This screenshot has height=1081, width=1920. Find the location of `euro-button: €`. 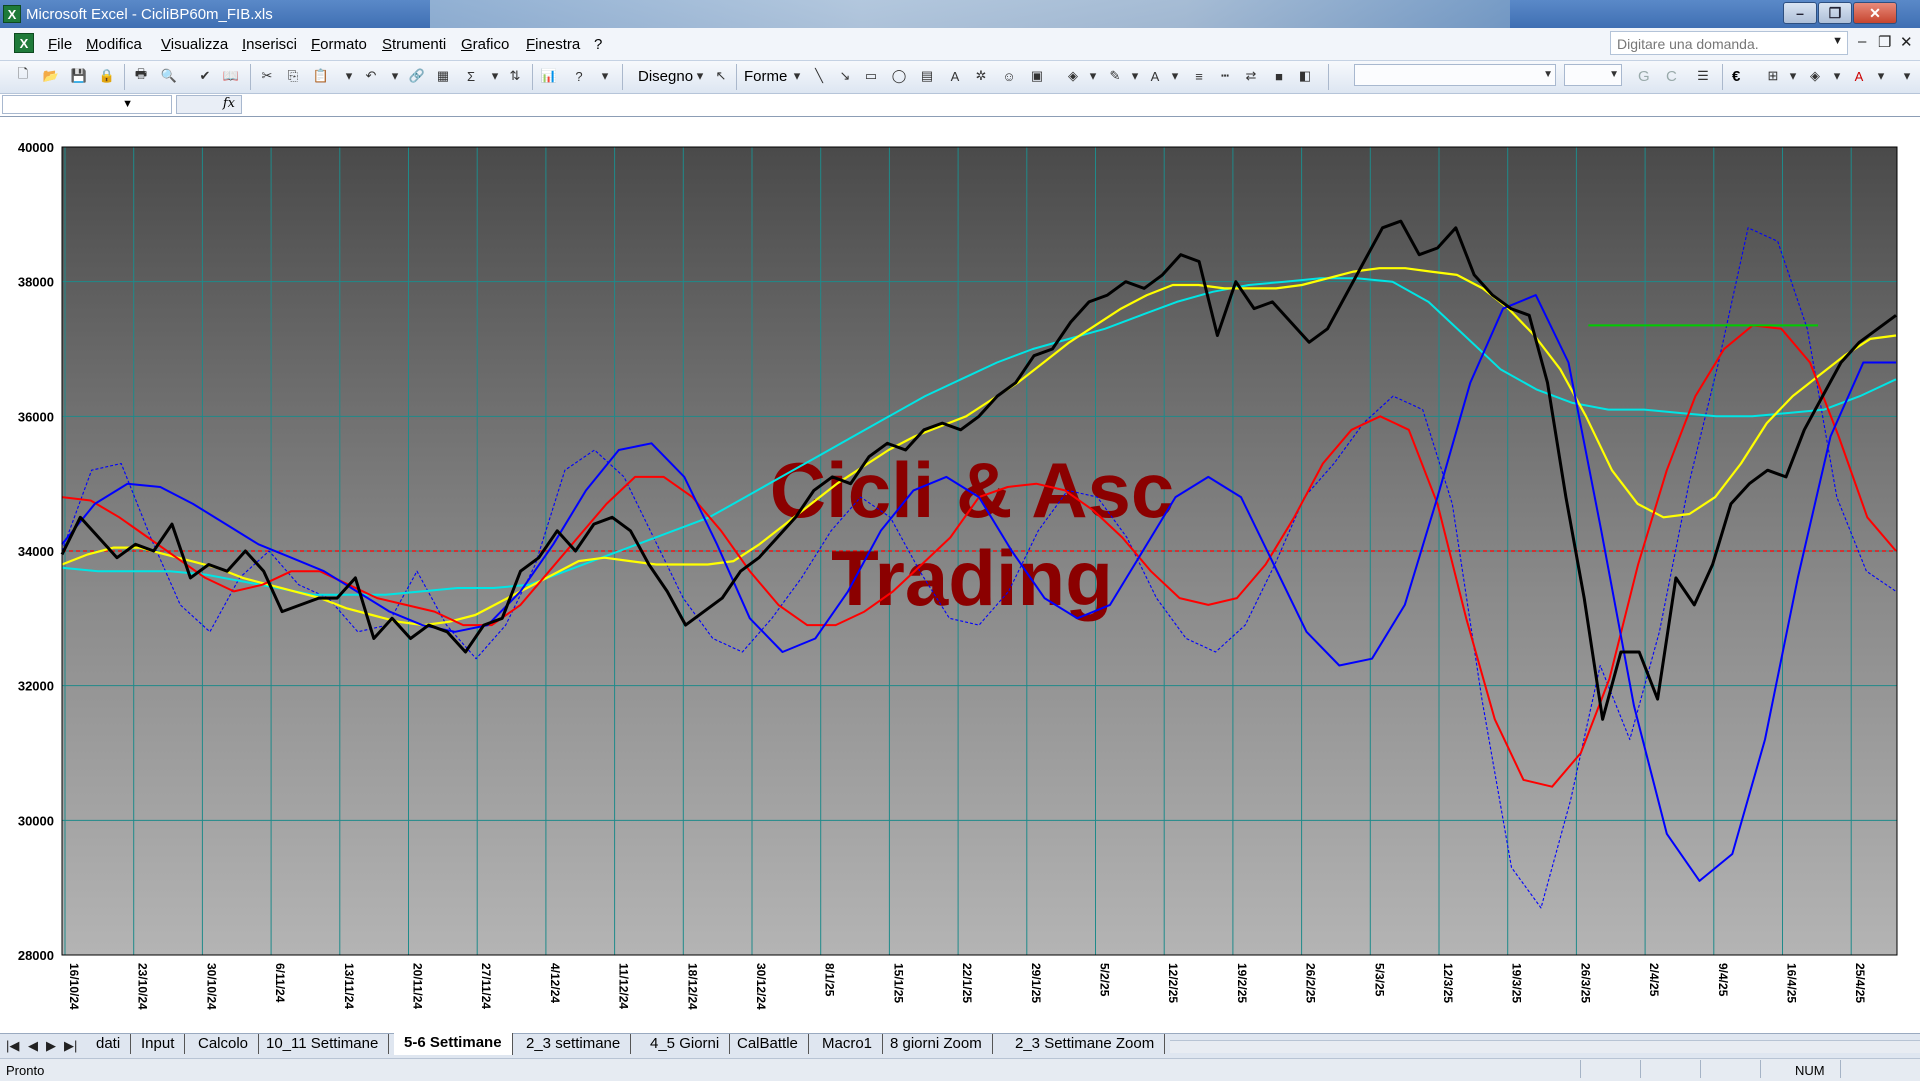

euro-button: € is located at coordinates (1736, 76).